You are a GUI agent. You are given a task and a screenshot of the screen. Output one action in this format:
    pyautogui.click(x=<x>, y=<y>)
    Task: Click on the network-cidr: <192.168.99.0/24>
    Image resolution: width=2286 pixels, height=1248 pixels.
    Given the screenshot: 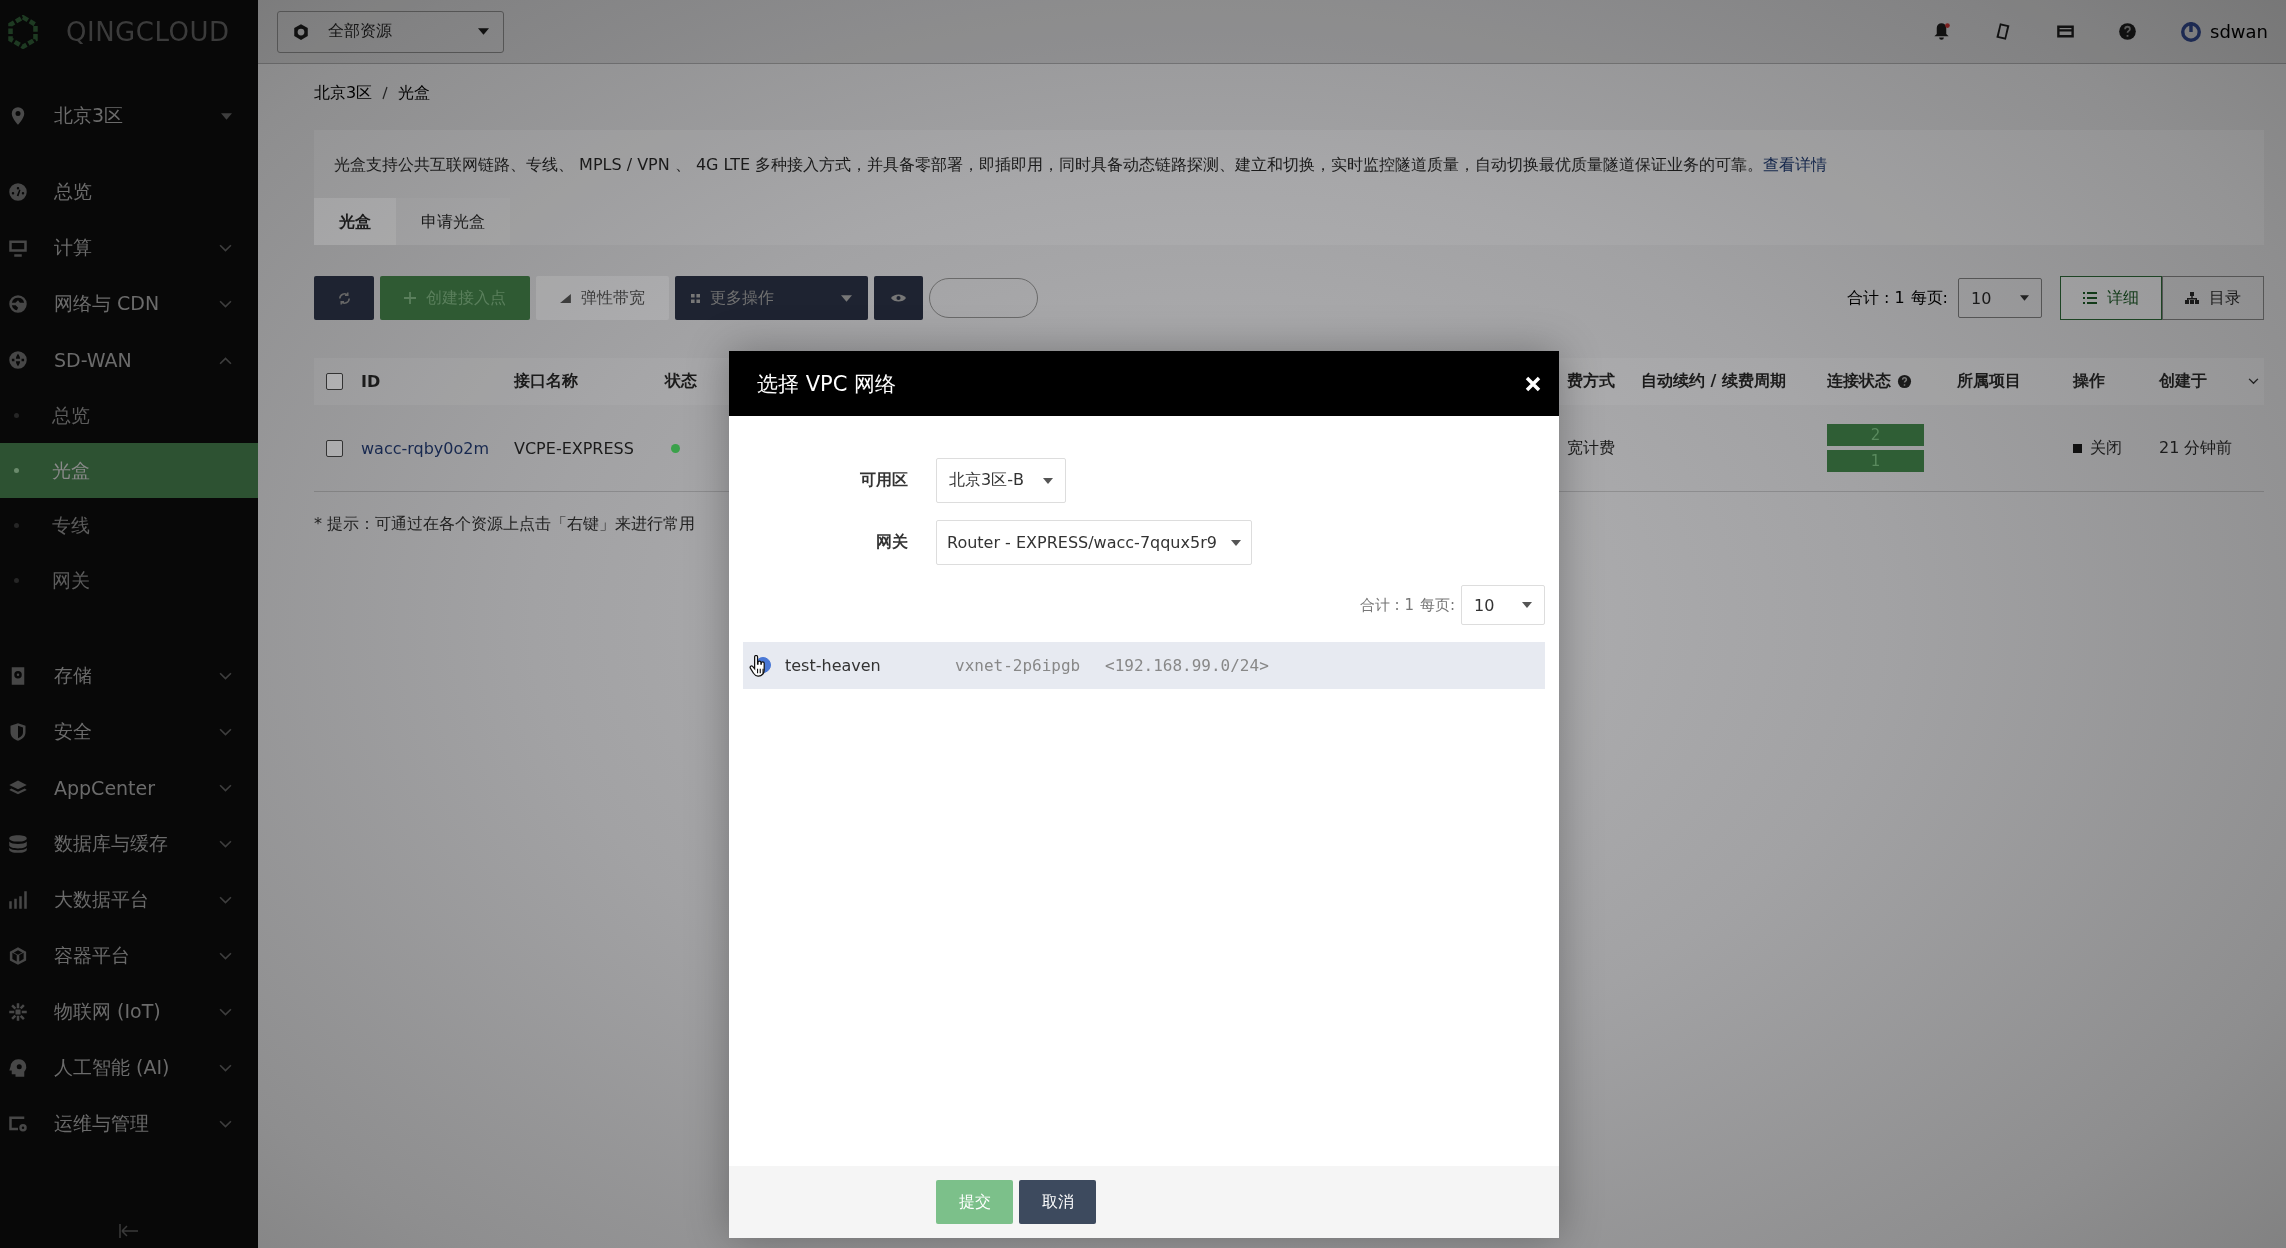 What is the action you would take?
    pyautogui.click(x=1187, y=665)
    